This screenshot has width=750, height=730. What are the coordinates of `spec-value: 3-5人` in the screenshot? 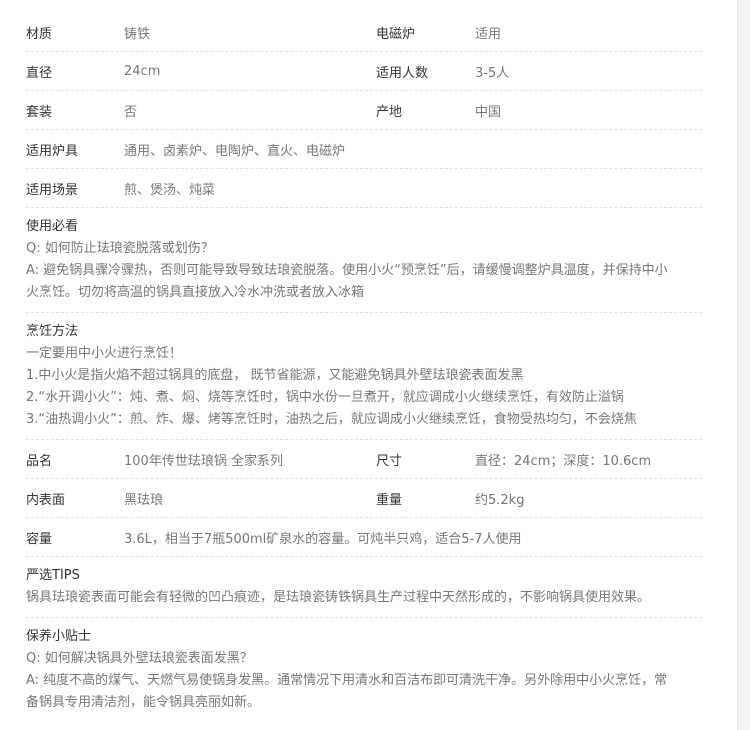 It's located at (492, 73).